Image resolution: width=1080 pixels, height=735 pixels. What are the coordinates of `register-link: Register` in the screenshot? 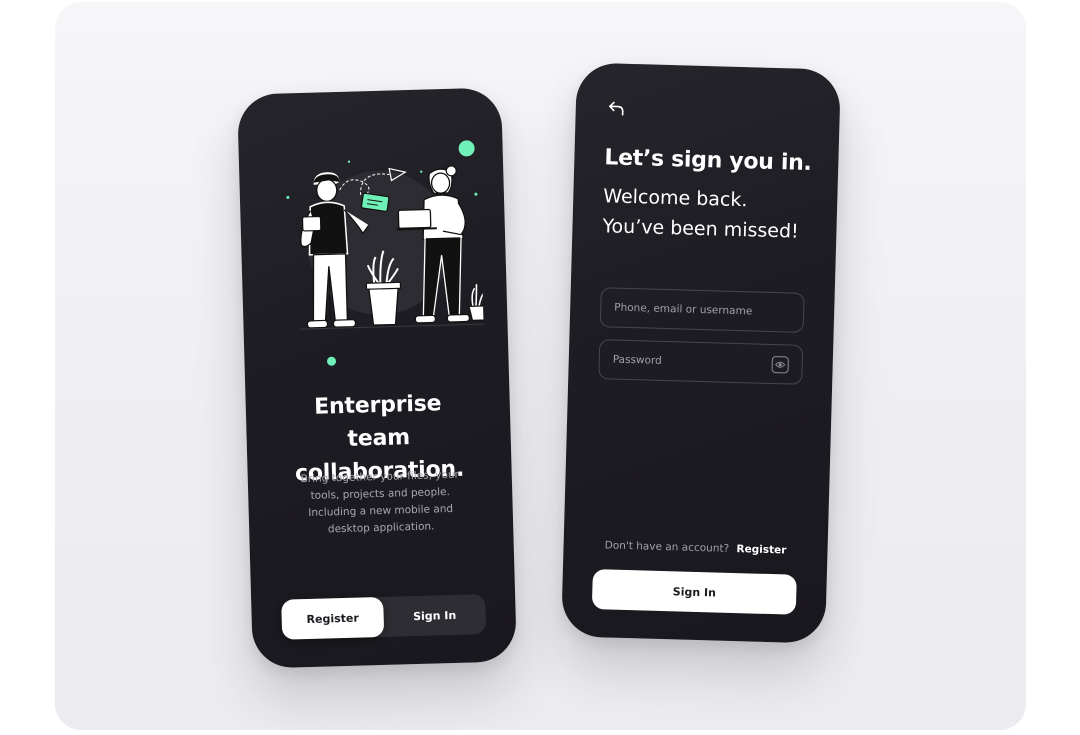 It's located at (761, 549).